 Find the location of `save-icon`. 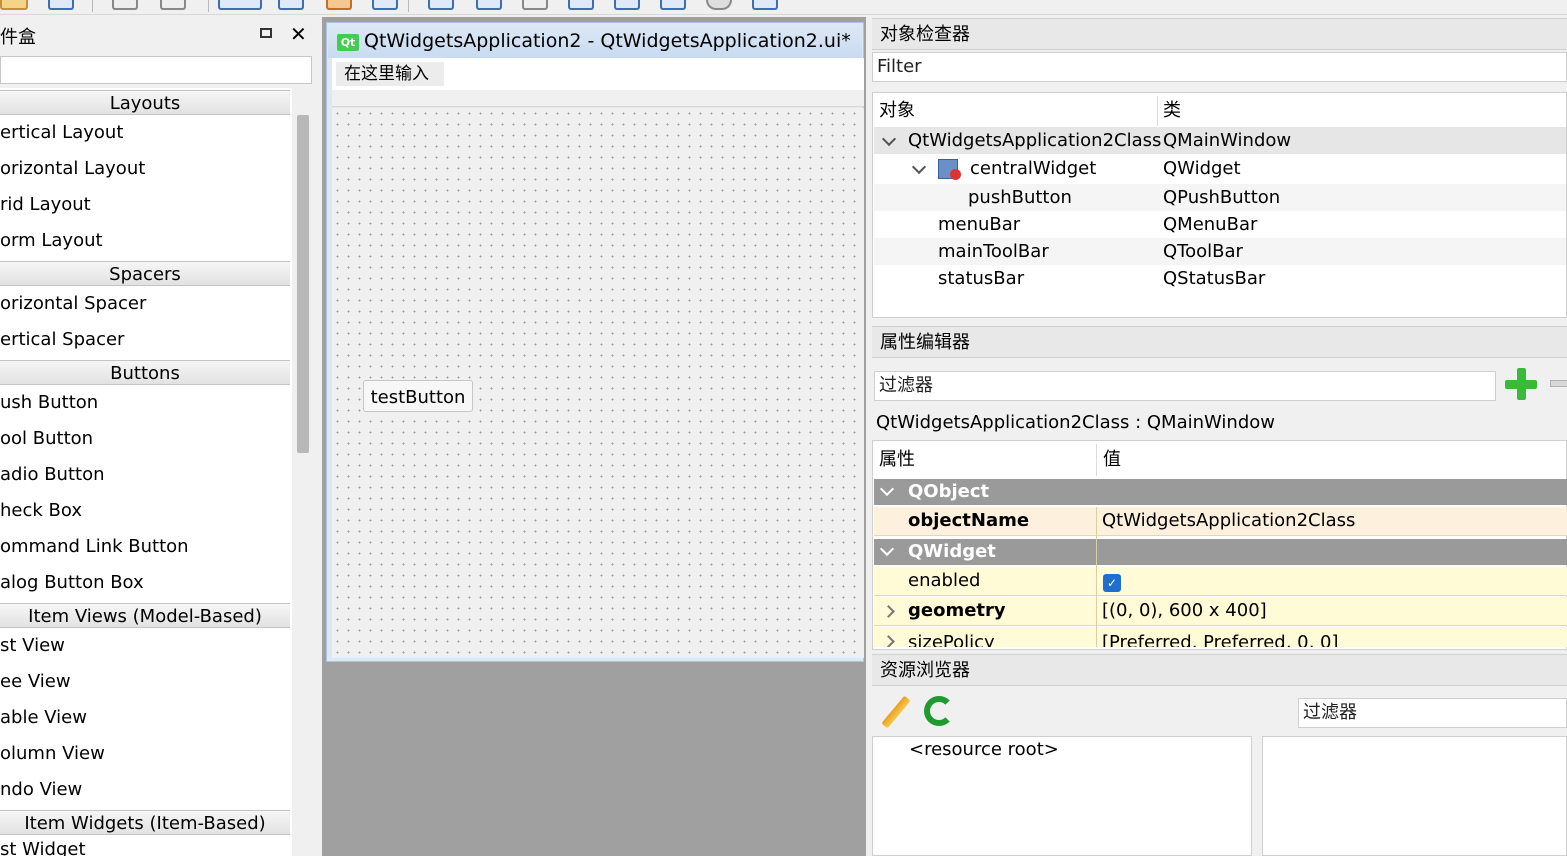

save-icon is located at coordinates (61, 5).